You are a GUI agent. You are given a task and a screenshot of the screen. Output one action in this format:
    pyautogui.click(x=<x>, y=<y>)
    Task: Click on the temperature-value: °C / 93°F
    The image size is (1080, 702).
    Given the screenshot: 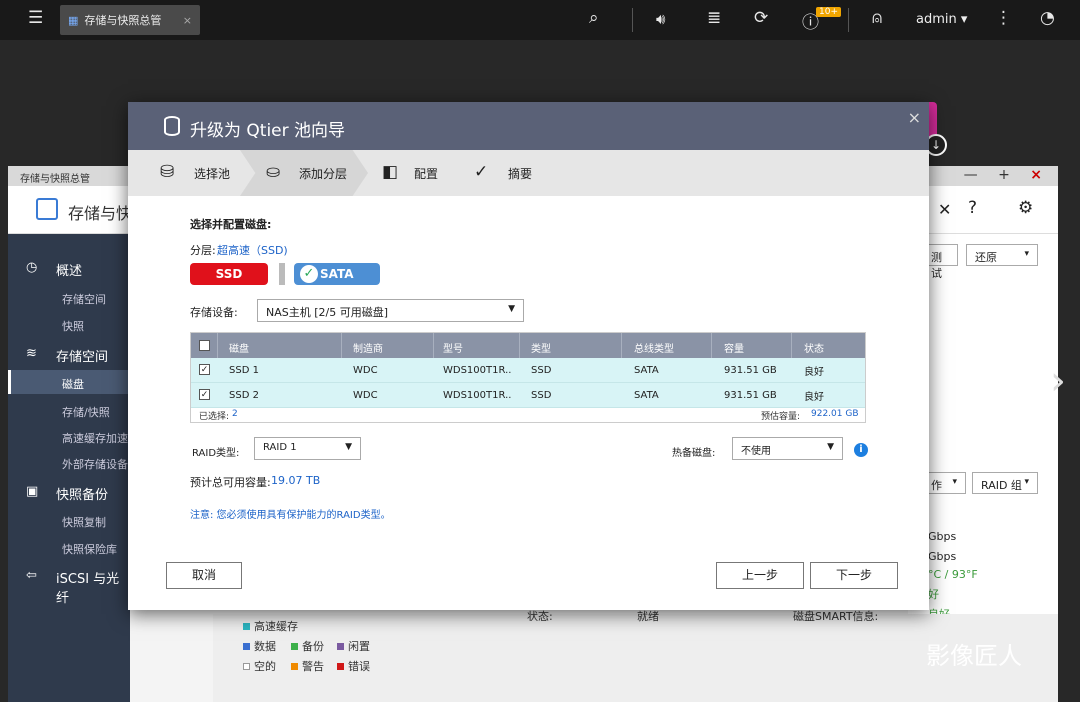 What is the action you would take?
    pyautogui.click(x=953, y=574)
    